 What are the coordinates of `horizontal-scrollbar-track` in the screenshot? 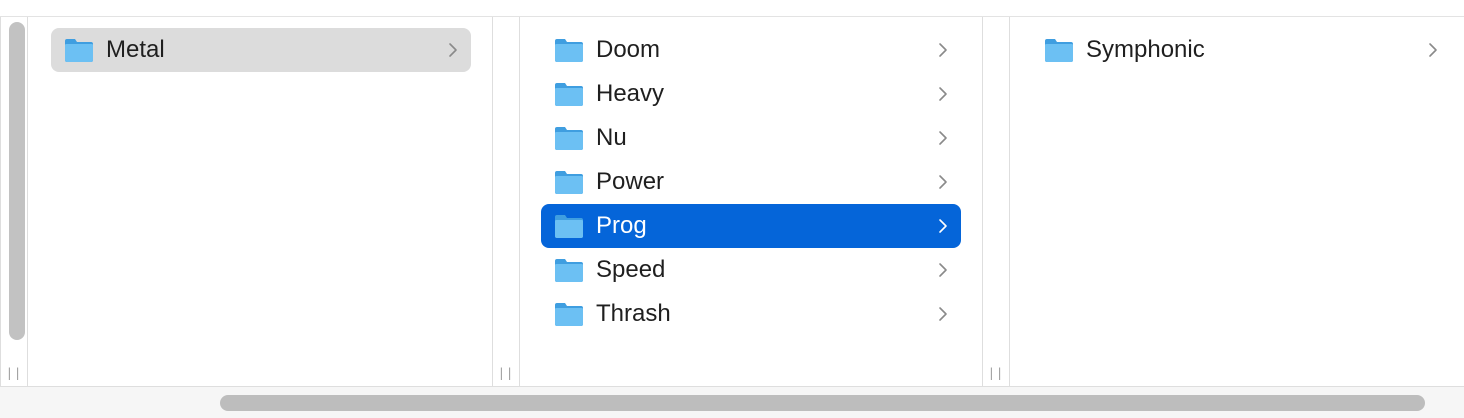 It's located at (732, 402).